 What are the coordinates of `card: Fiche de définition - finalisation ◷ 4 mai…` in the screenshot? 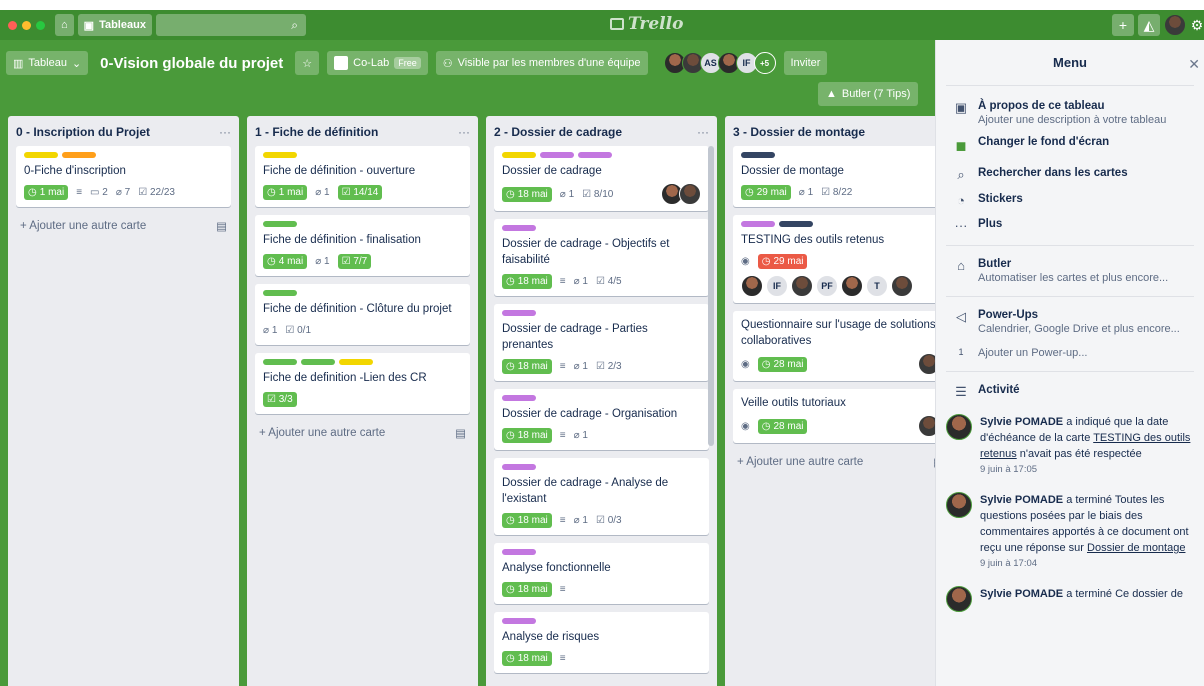 It's located at (362, 245).